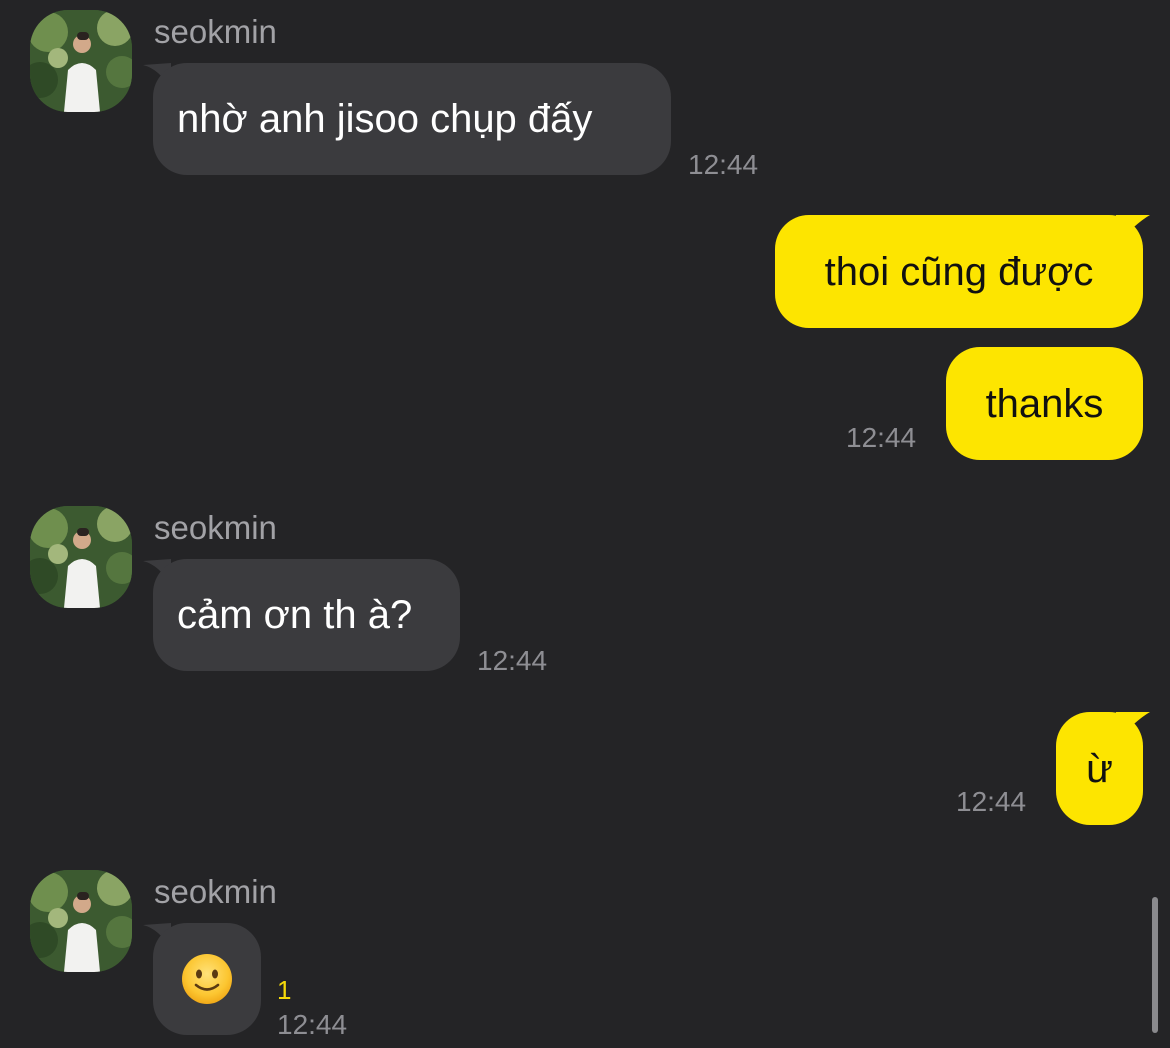  What do you see at coordinates (1155, 965) in the screenshot?
I see `scrollbar` at bounding box center [1155, 965].